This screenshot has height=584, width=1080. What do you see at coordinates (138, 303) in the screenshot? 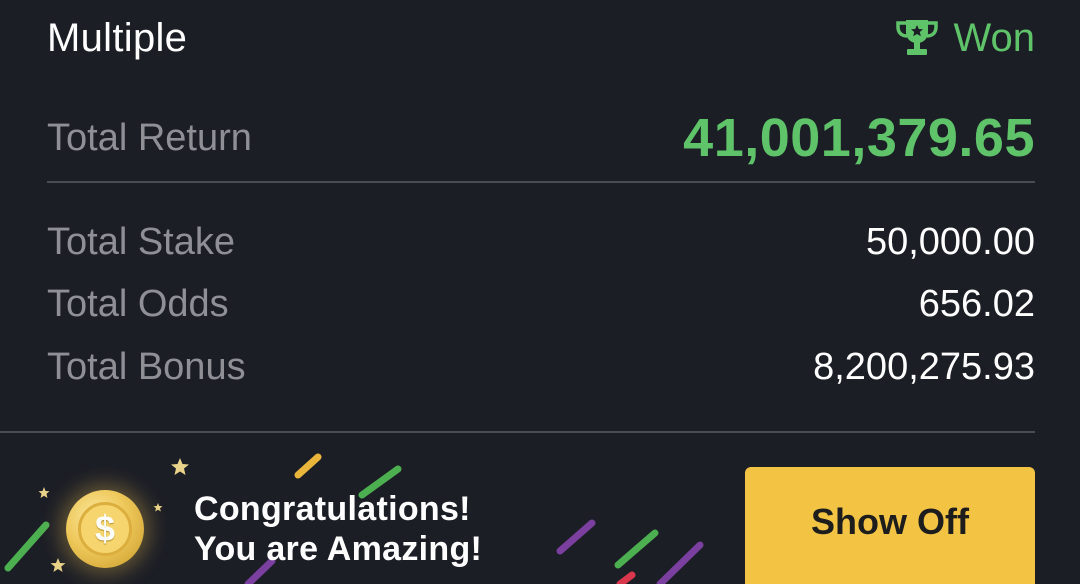
I see `total-odds-label: Total Odds` at bounding box center [138, 303].